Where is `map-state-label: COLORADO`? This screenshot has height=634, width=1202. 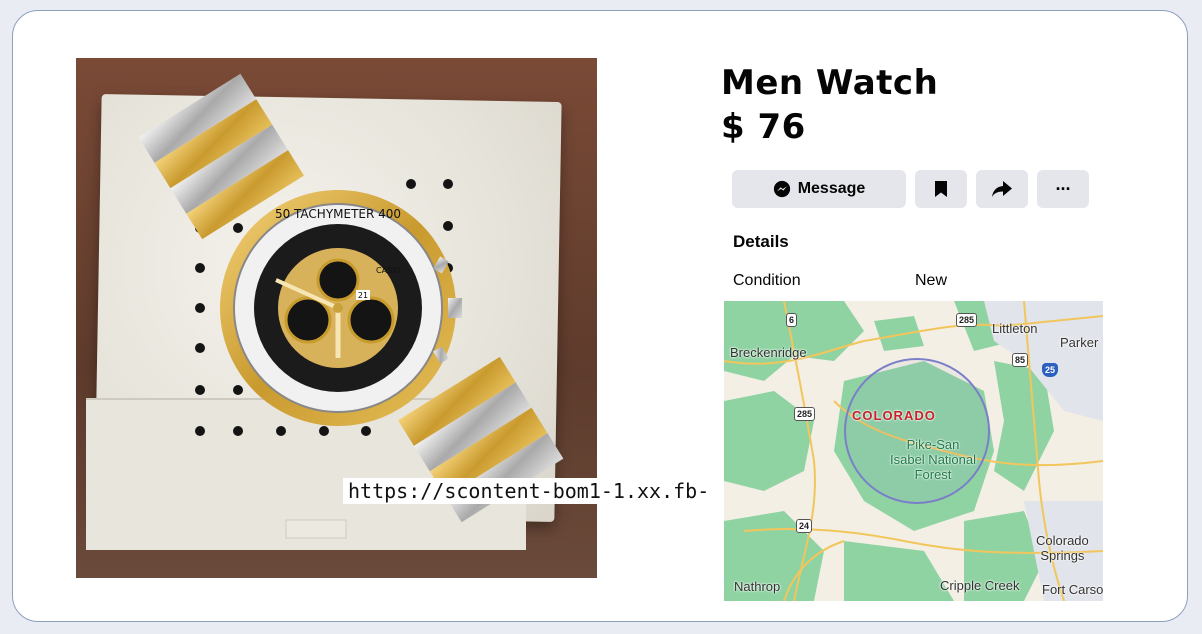 map-state-label: COLORADO is located at coordinates (894, 415).